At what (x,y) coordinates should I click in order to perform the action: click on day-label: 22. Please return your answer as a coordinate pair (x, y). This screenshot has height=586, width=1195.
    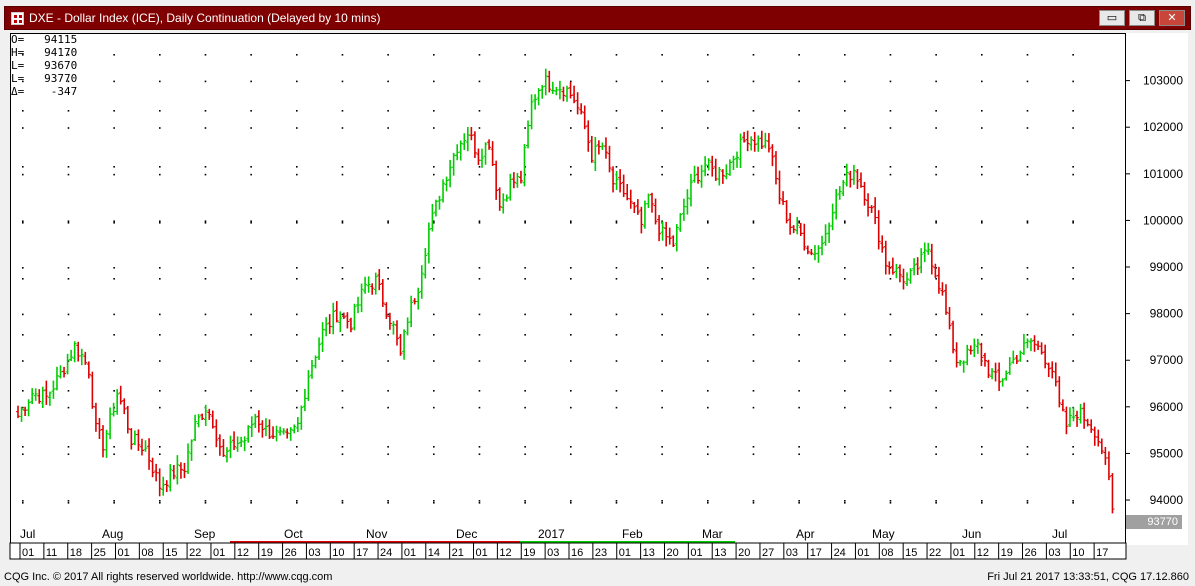
    Looking at the image, I should click on (195, 553).